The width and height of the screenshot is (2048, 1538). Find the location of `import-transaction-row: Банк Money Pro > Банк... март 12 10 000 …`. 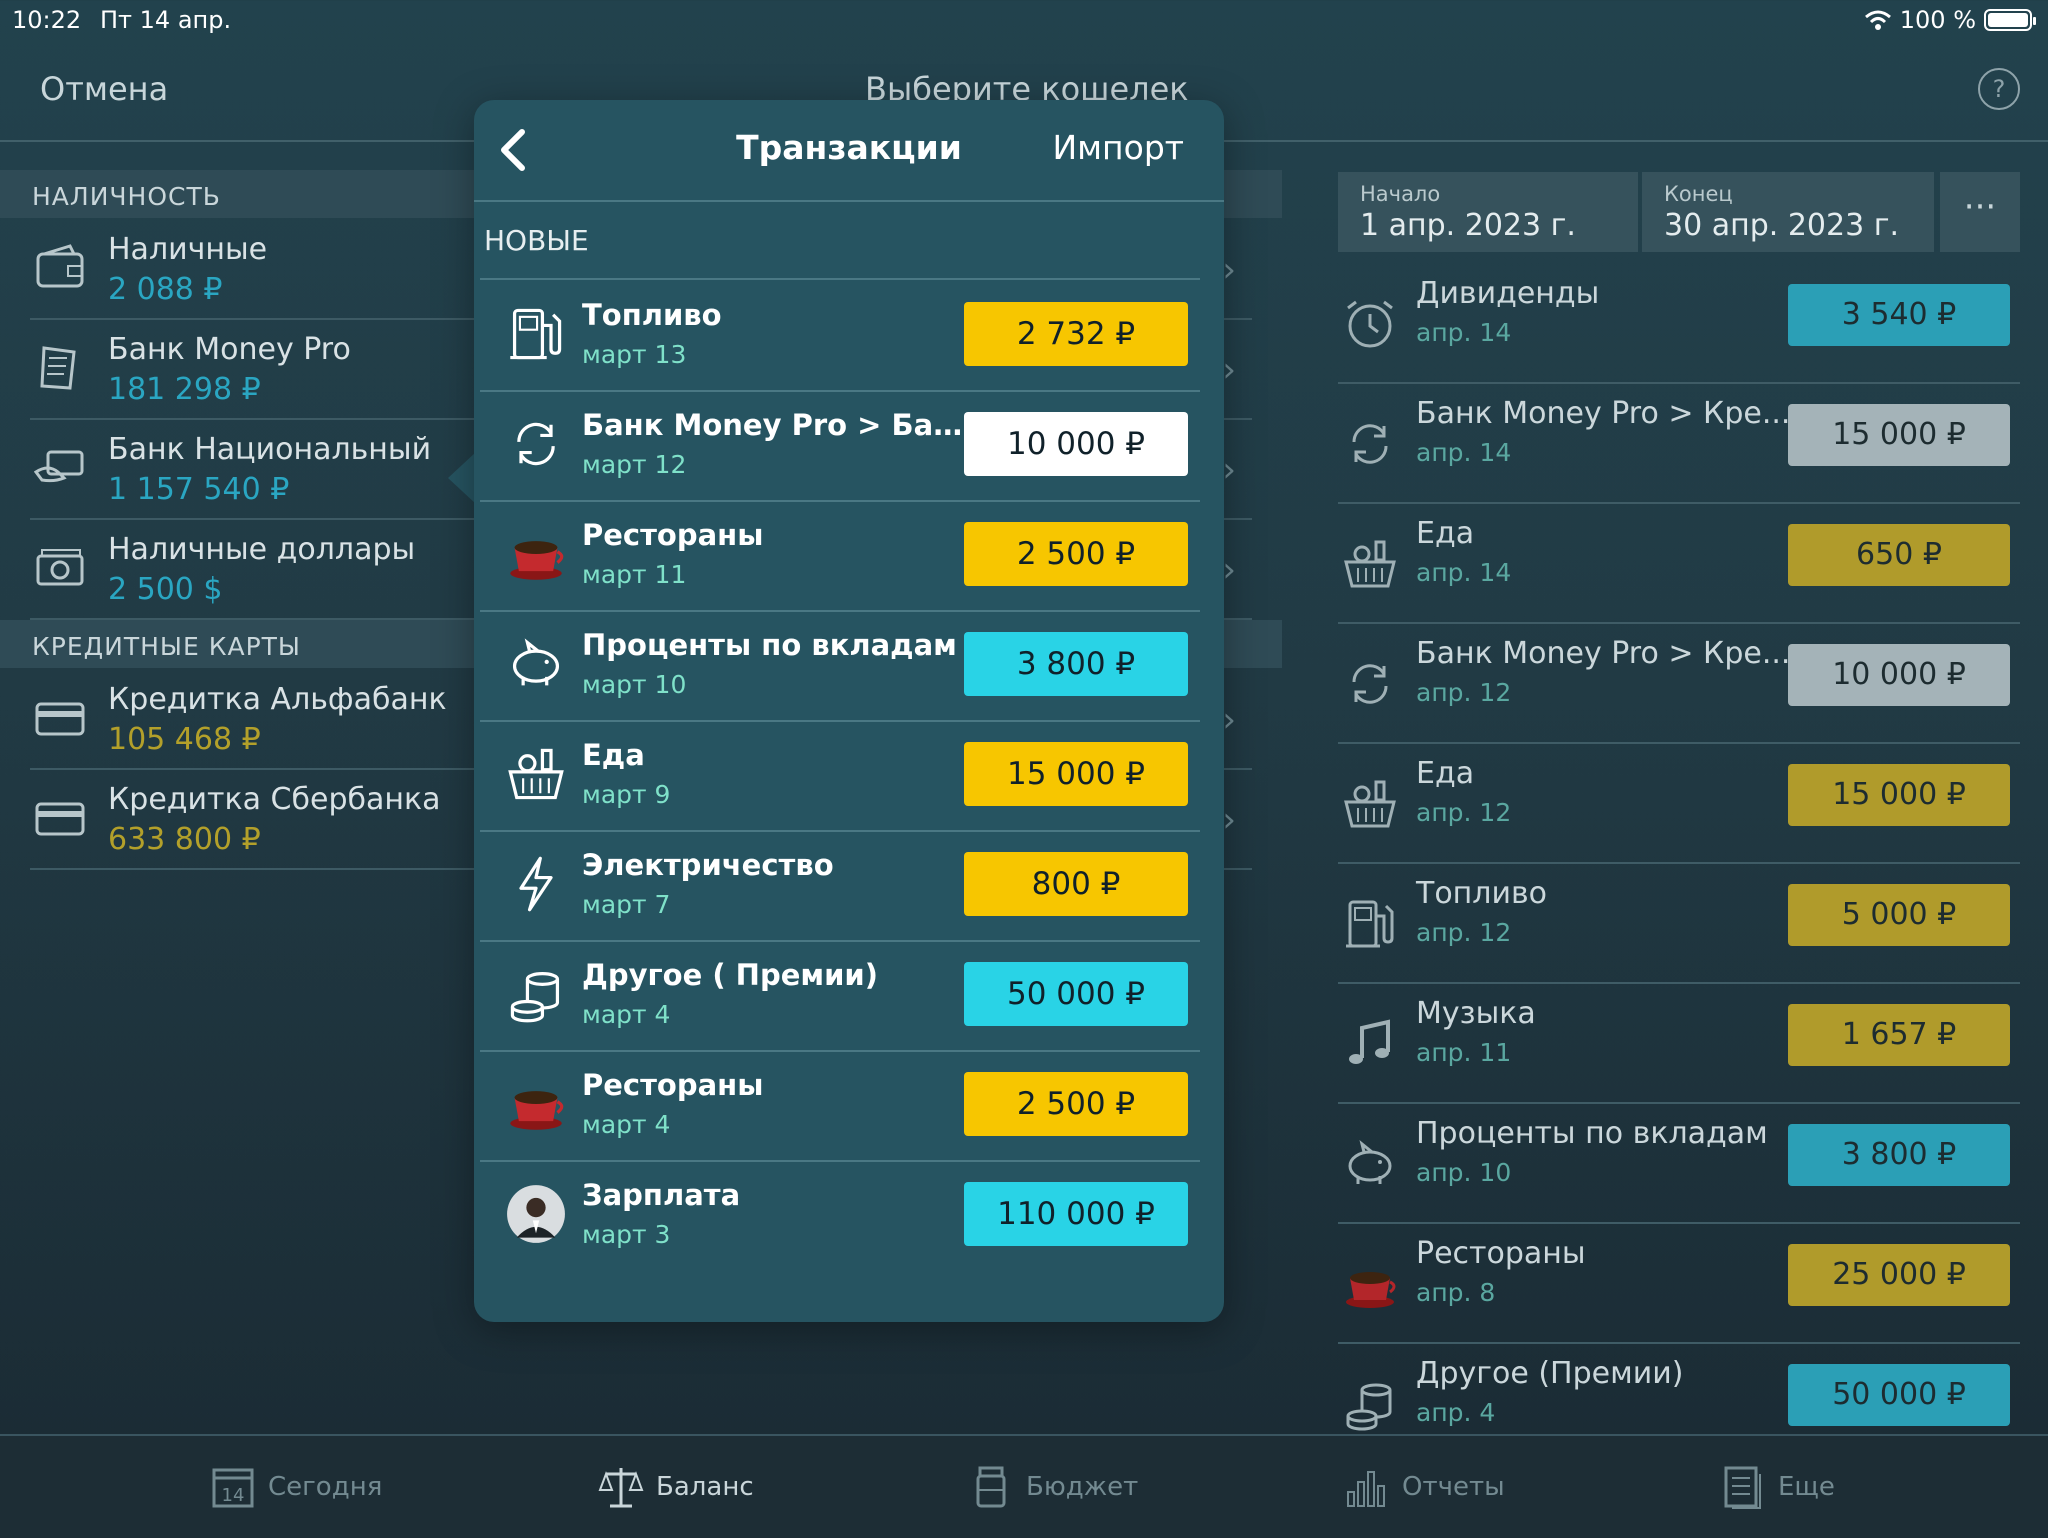

import-transaction-row: Банк Money Pro > Банк... март 12 10 000 … is located at coordinates (840, 446).